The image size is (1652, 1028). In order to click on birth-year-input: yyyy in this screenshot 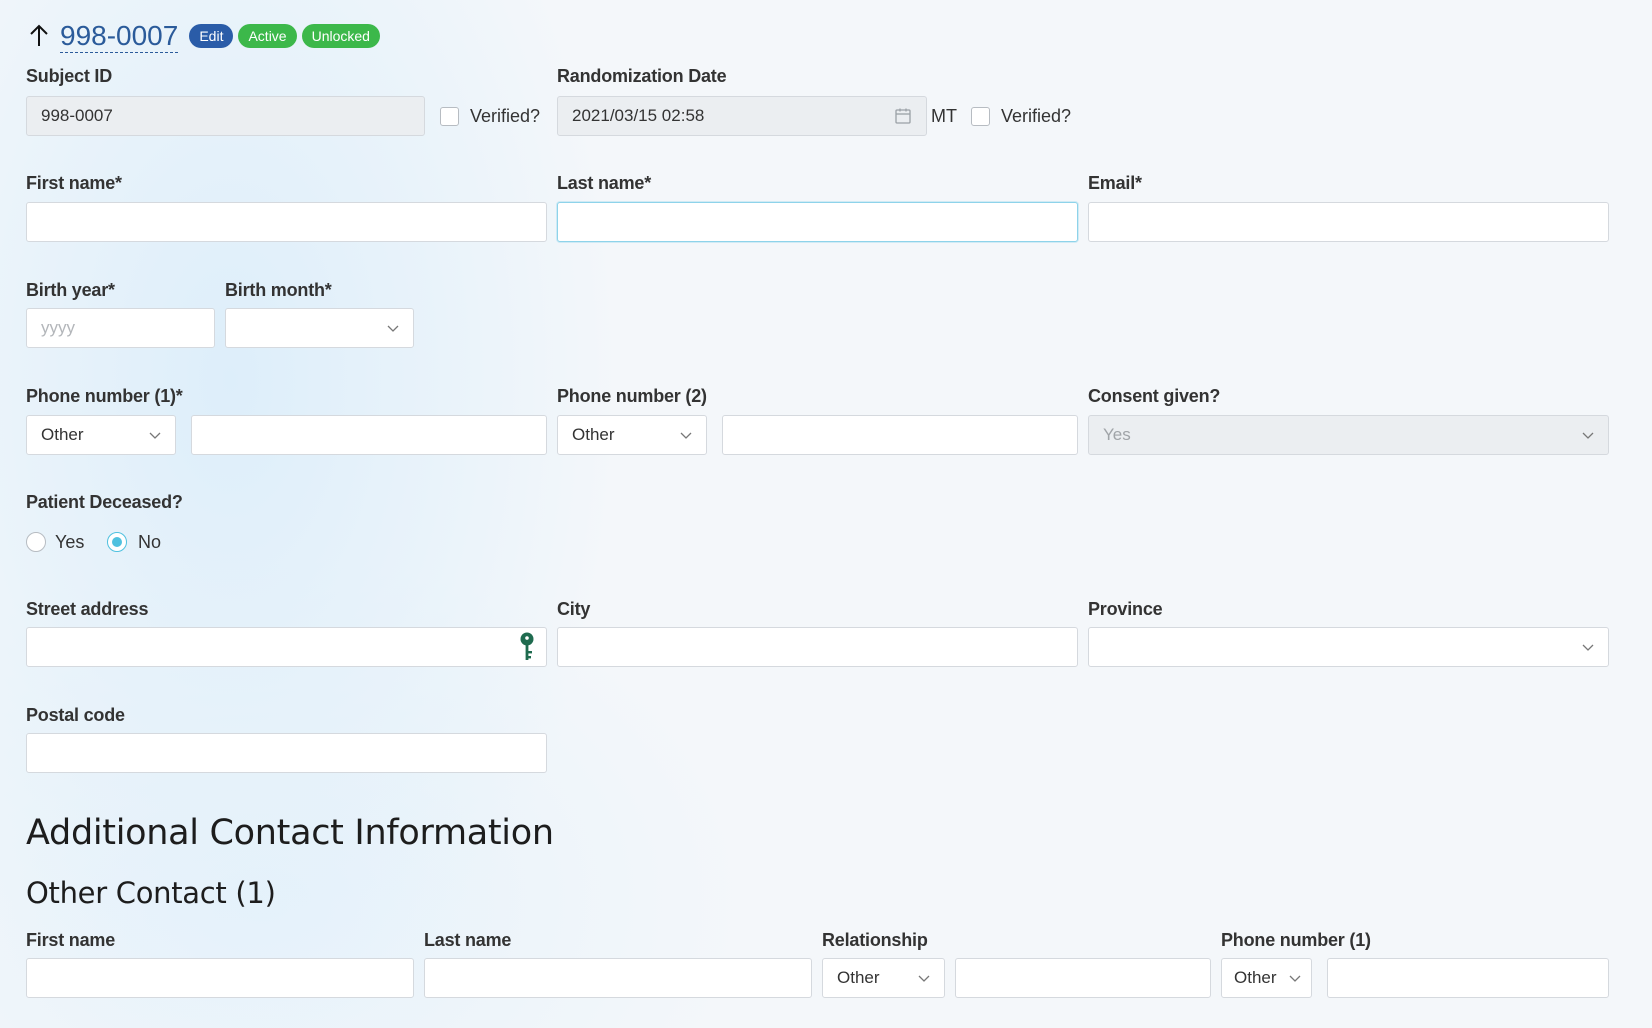, I will do `click(120, 328)`.